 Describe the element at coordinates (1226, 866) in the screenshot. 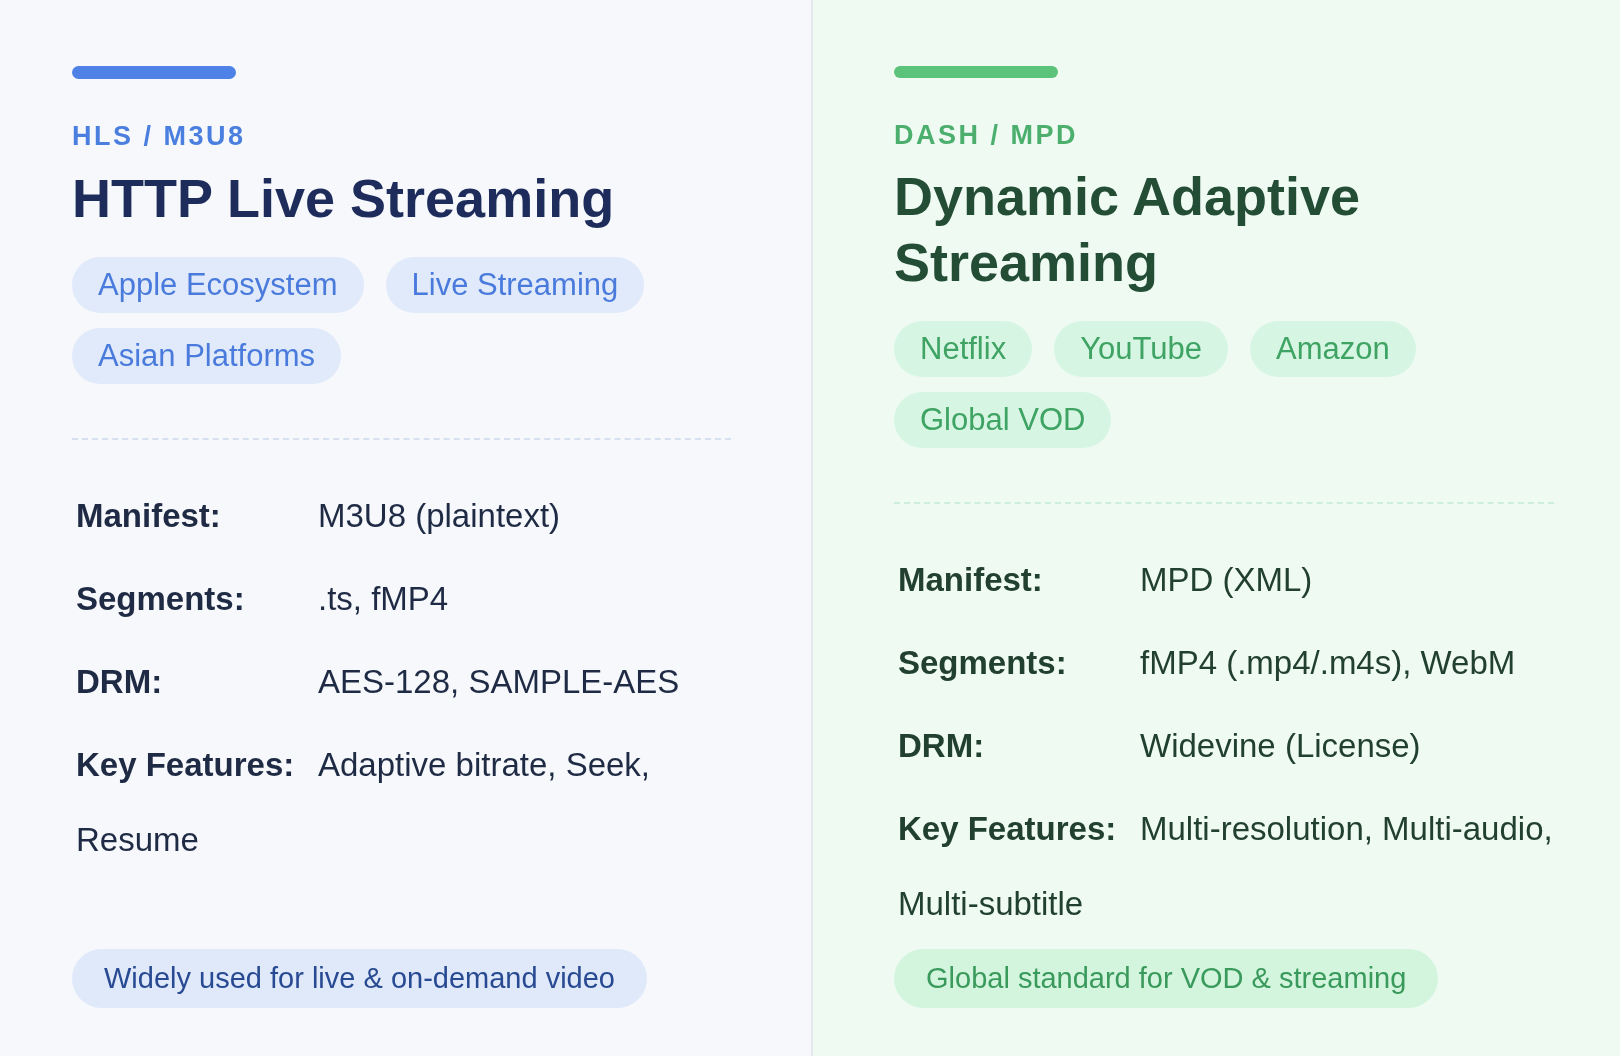

I see `spec-entry: Key Features: Multi-resolution, Multi-audio, Multi-subtitle` at that location.